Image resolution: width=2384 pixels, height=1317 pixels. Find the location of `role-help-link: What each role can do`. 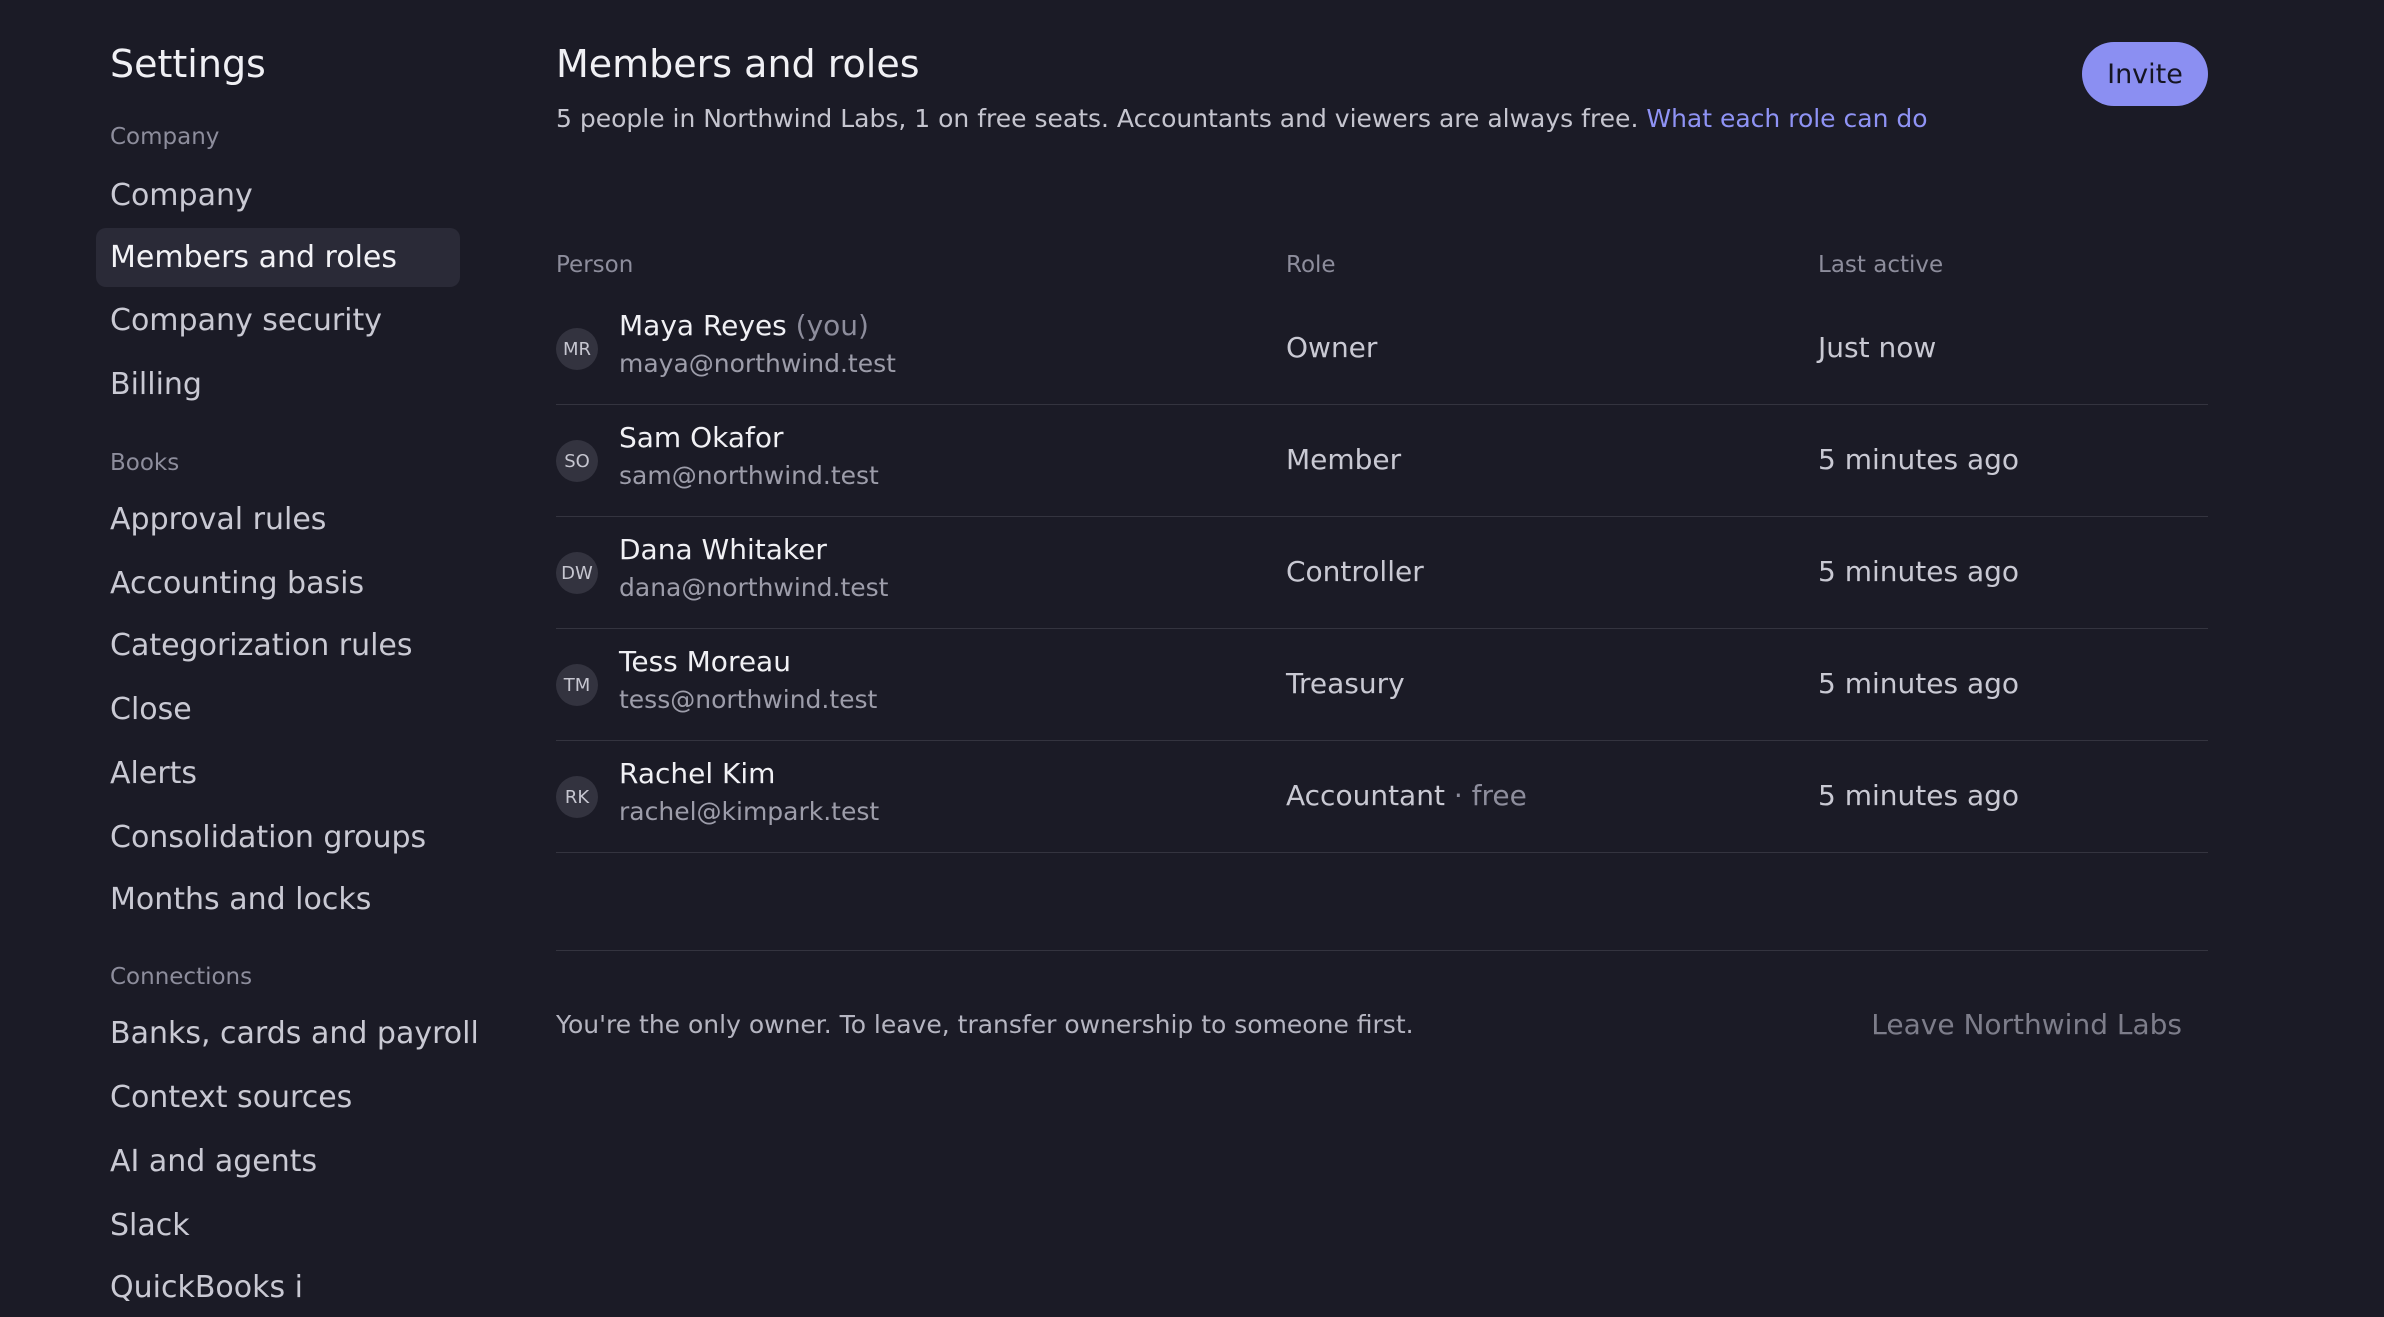

role-help-link: What each role can do is located at coordinates (1786, 118).